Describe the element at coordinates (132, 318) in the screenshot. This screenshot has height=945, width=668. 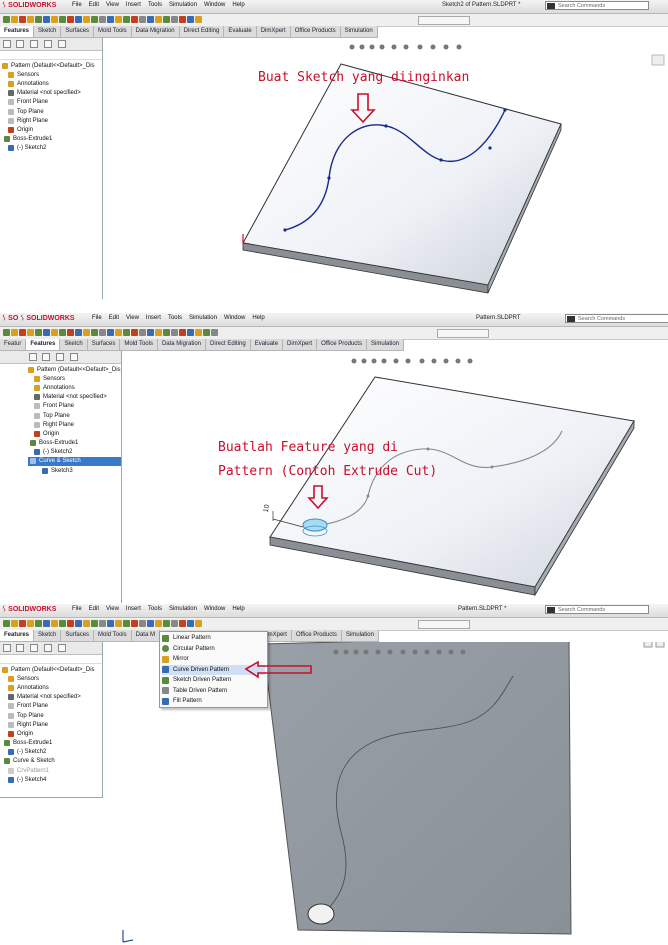
I see `menu-view: View` at that location.